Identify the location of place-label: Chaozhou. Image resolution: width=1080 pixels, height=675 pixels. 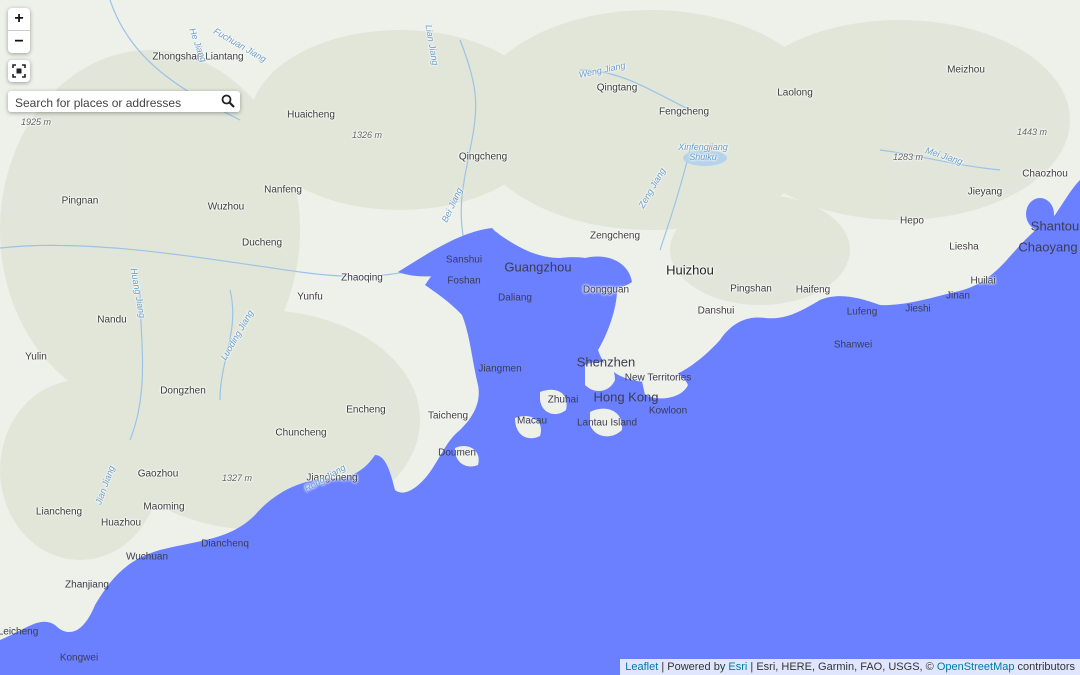
(1045, 174).